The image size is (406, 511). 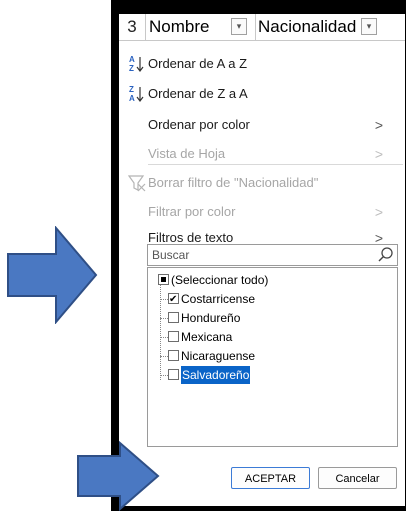 I want to click on sort-za-label: Ordenar de Z a A, so click(x=198, y=93).